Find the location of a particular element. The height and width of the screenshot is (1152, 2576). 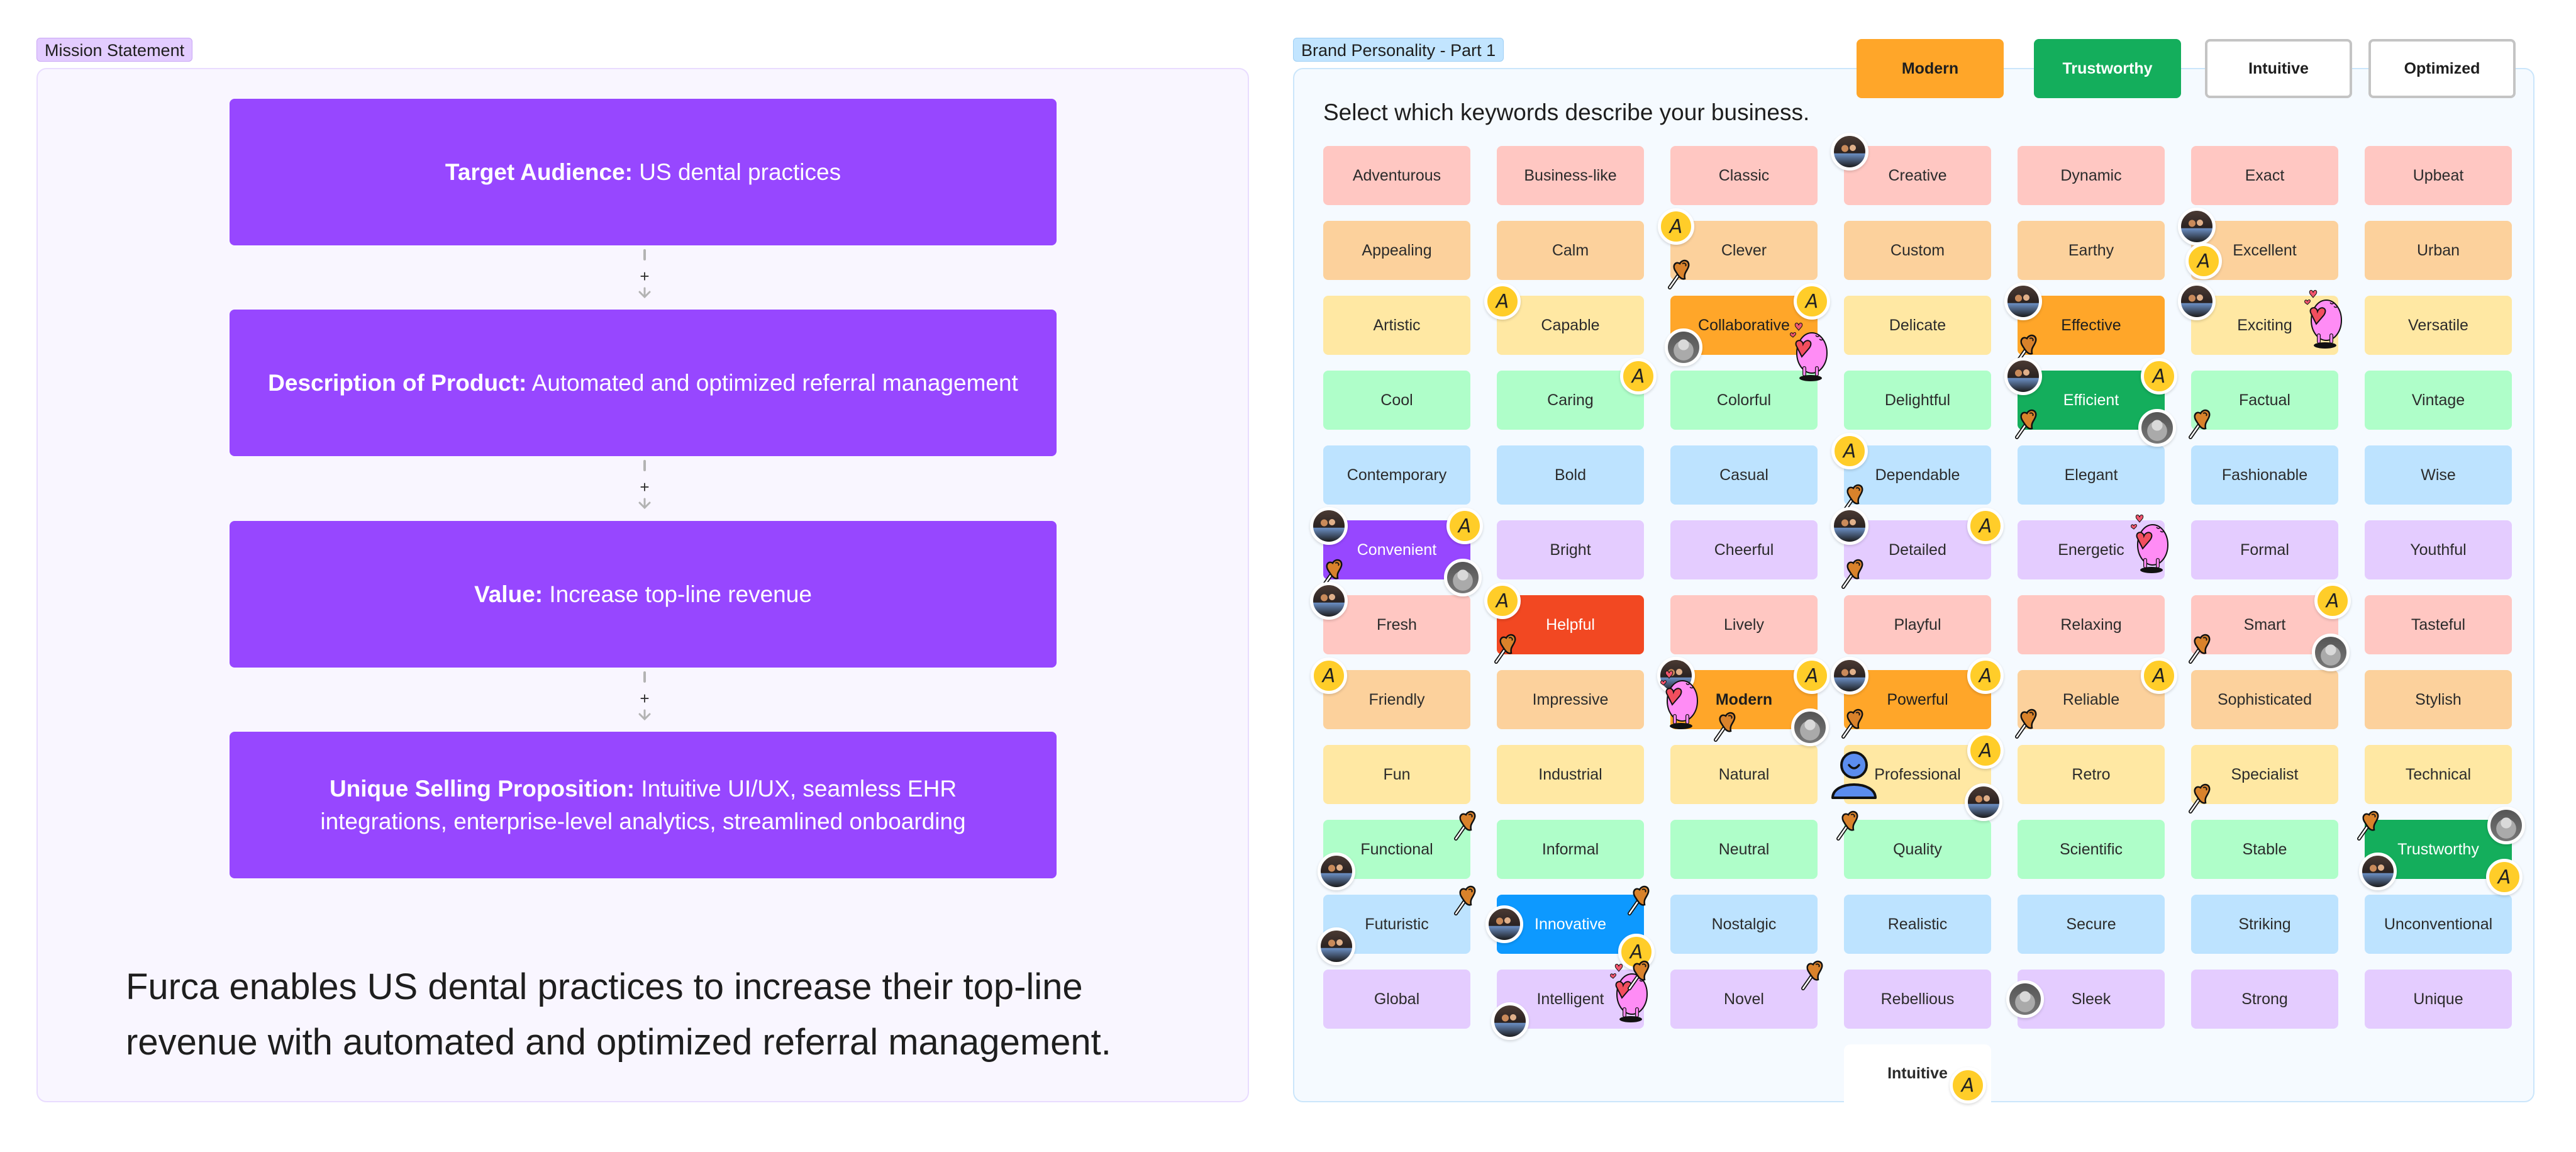

keyword-tile-efficient: Efficient is located at coordinates (2091, 400).